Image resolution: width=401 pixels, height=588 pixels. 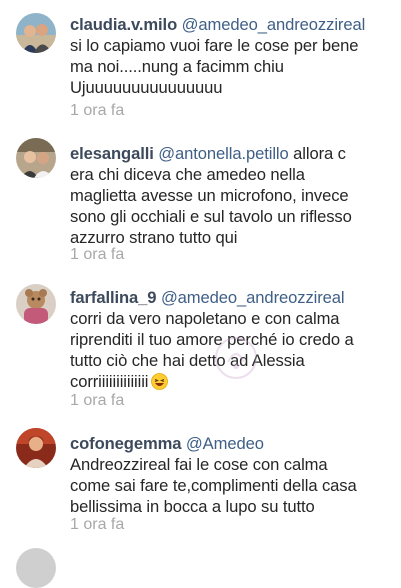 I want to click on comment-username: claudia.v.milo, so click(x=123, y=24).